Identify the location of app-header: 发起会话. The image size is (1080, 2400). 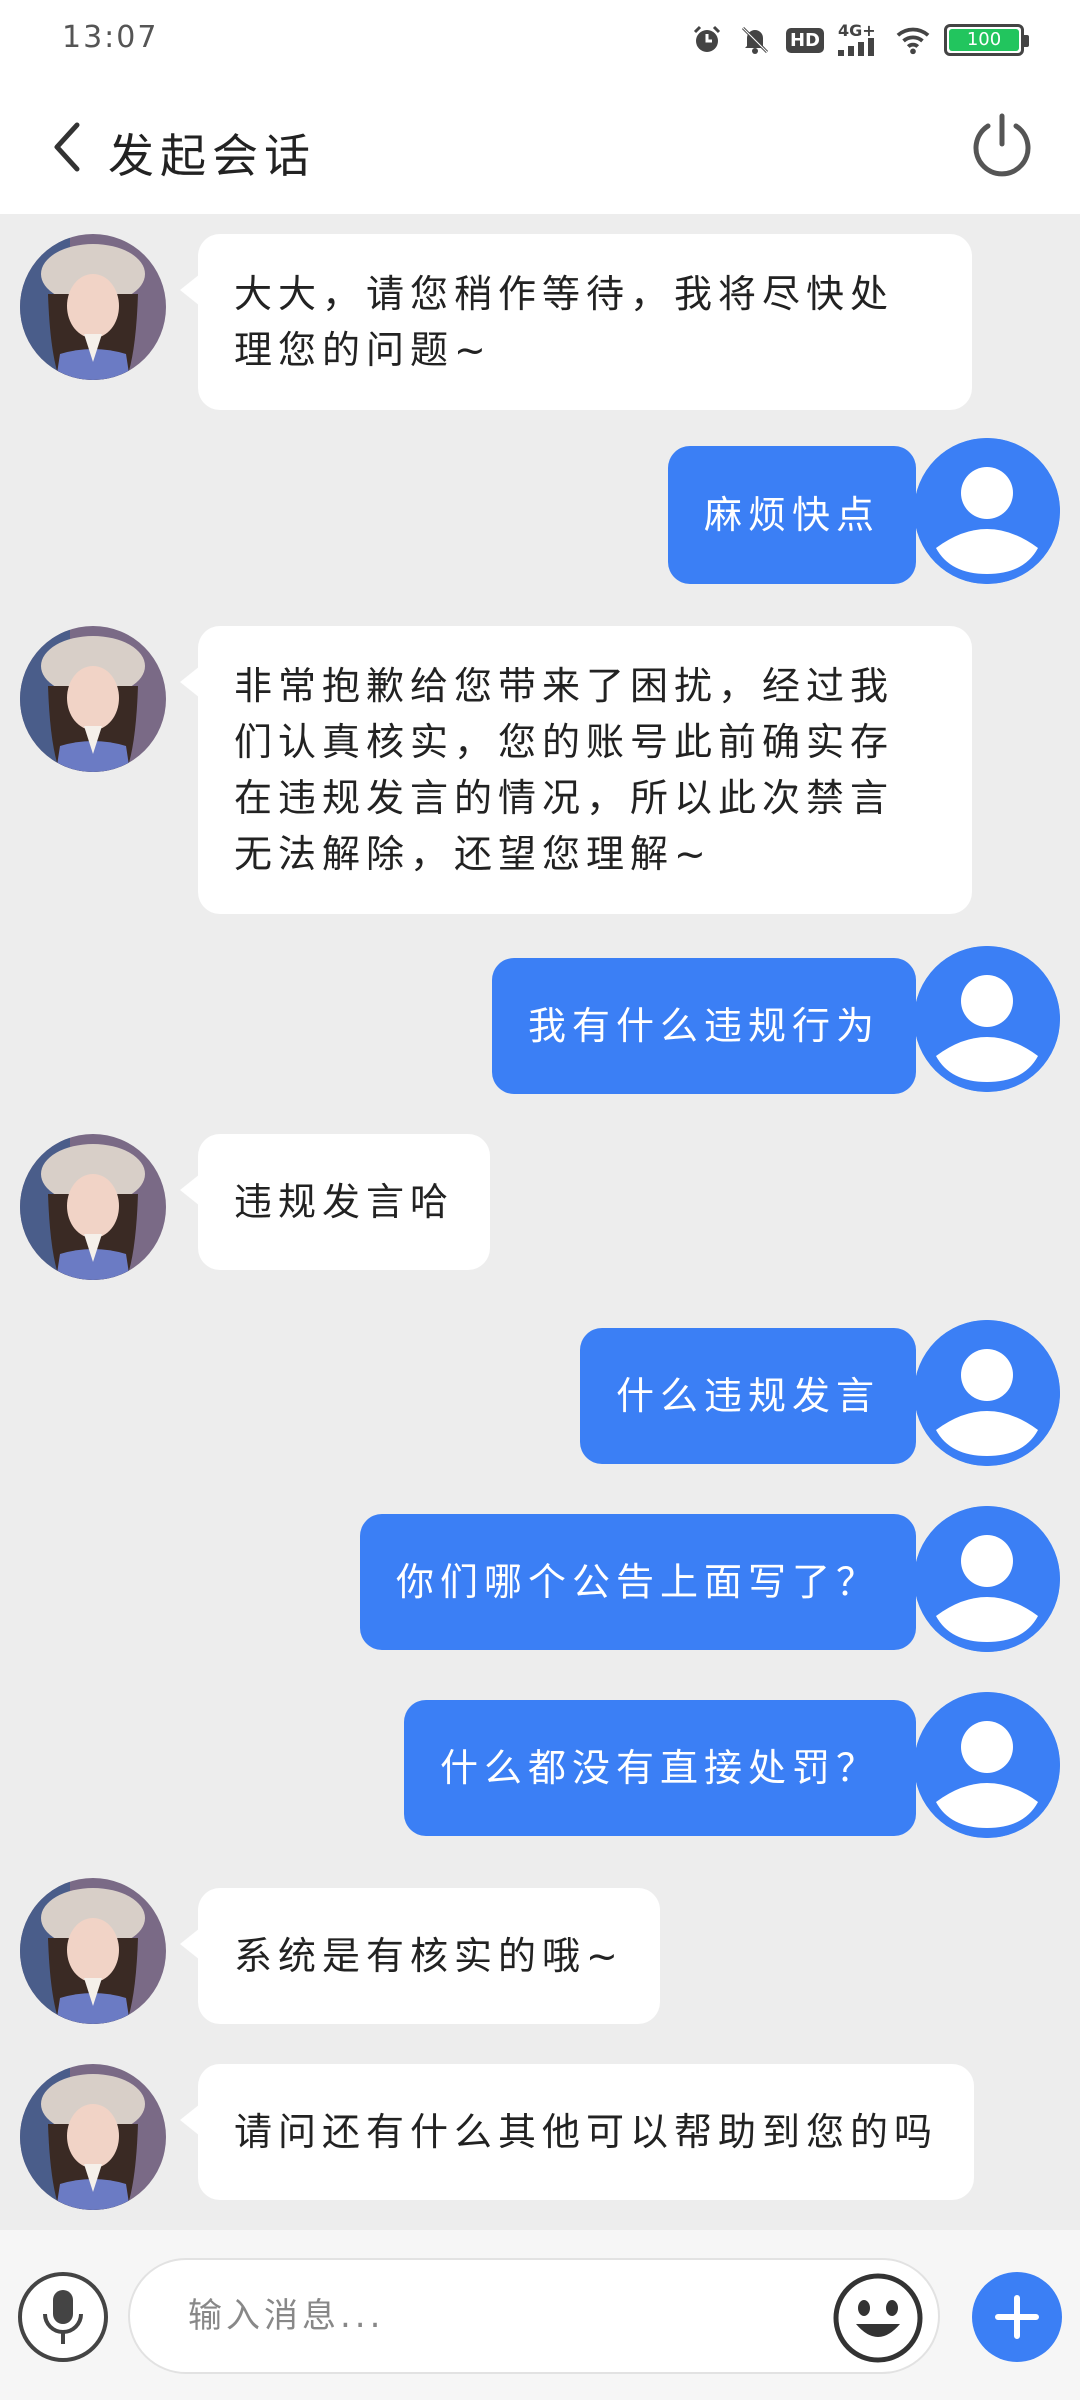
(540, 147).